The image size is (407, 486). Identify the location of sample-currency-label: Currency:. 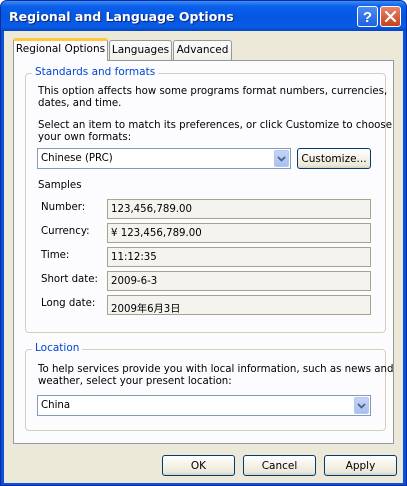
(65, 231).